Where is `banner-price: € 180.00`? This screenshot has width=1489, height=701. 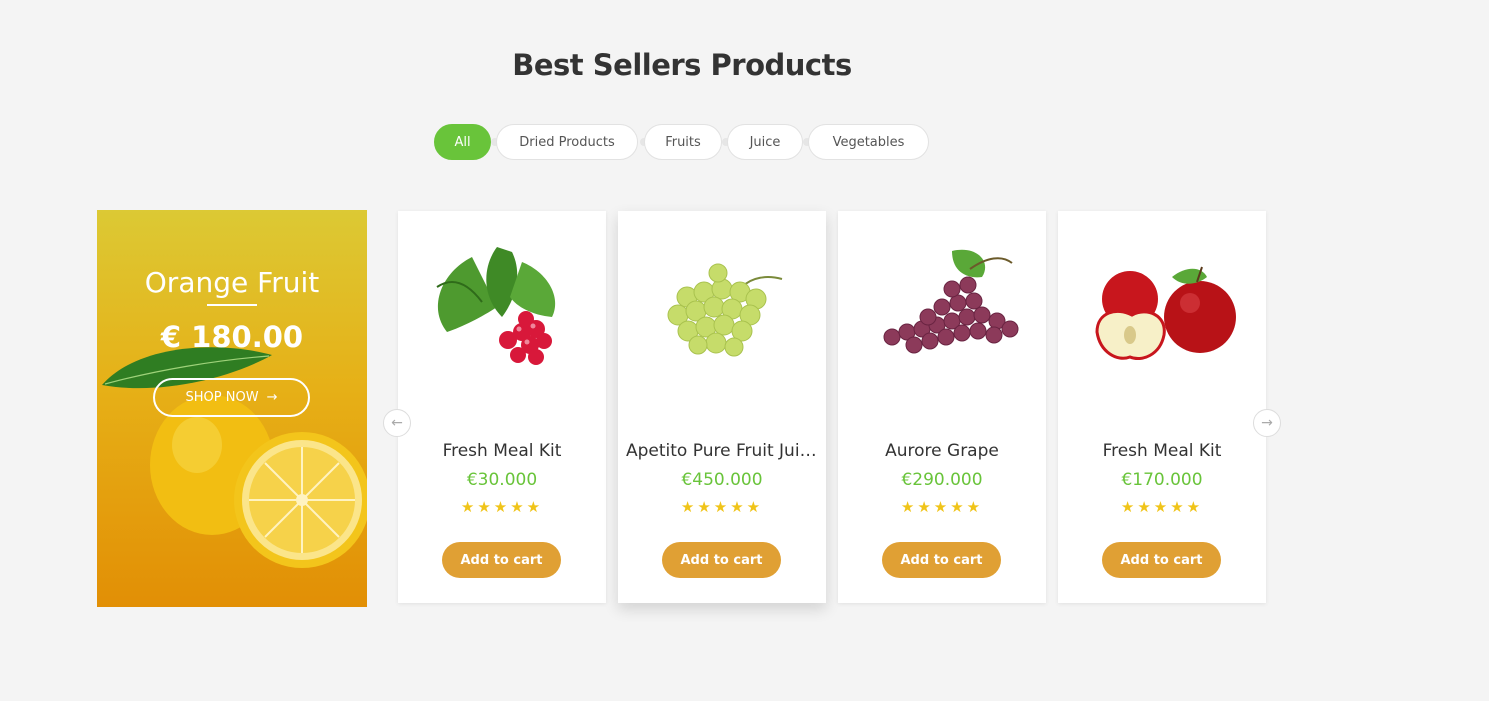
banner-price: € 180.00 is located at coordinates (232, 337).